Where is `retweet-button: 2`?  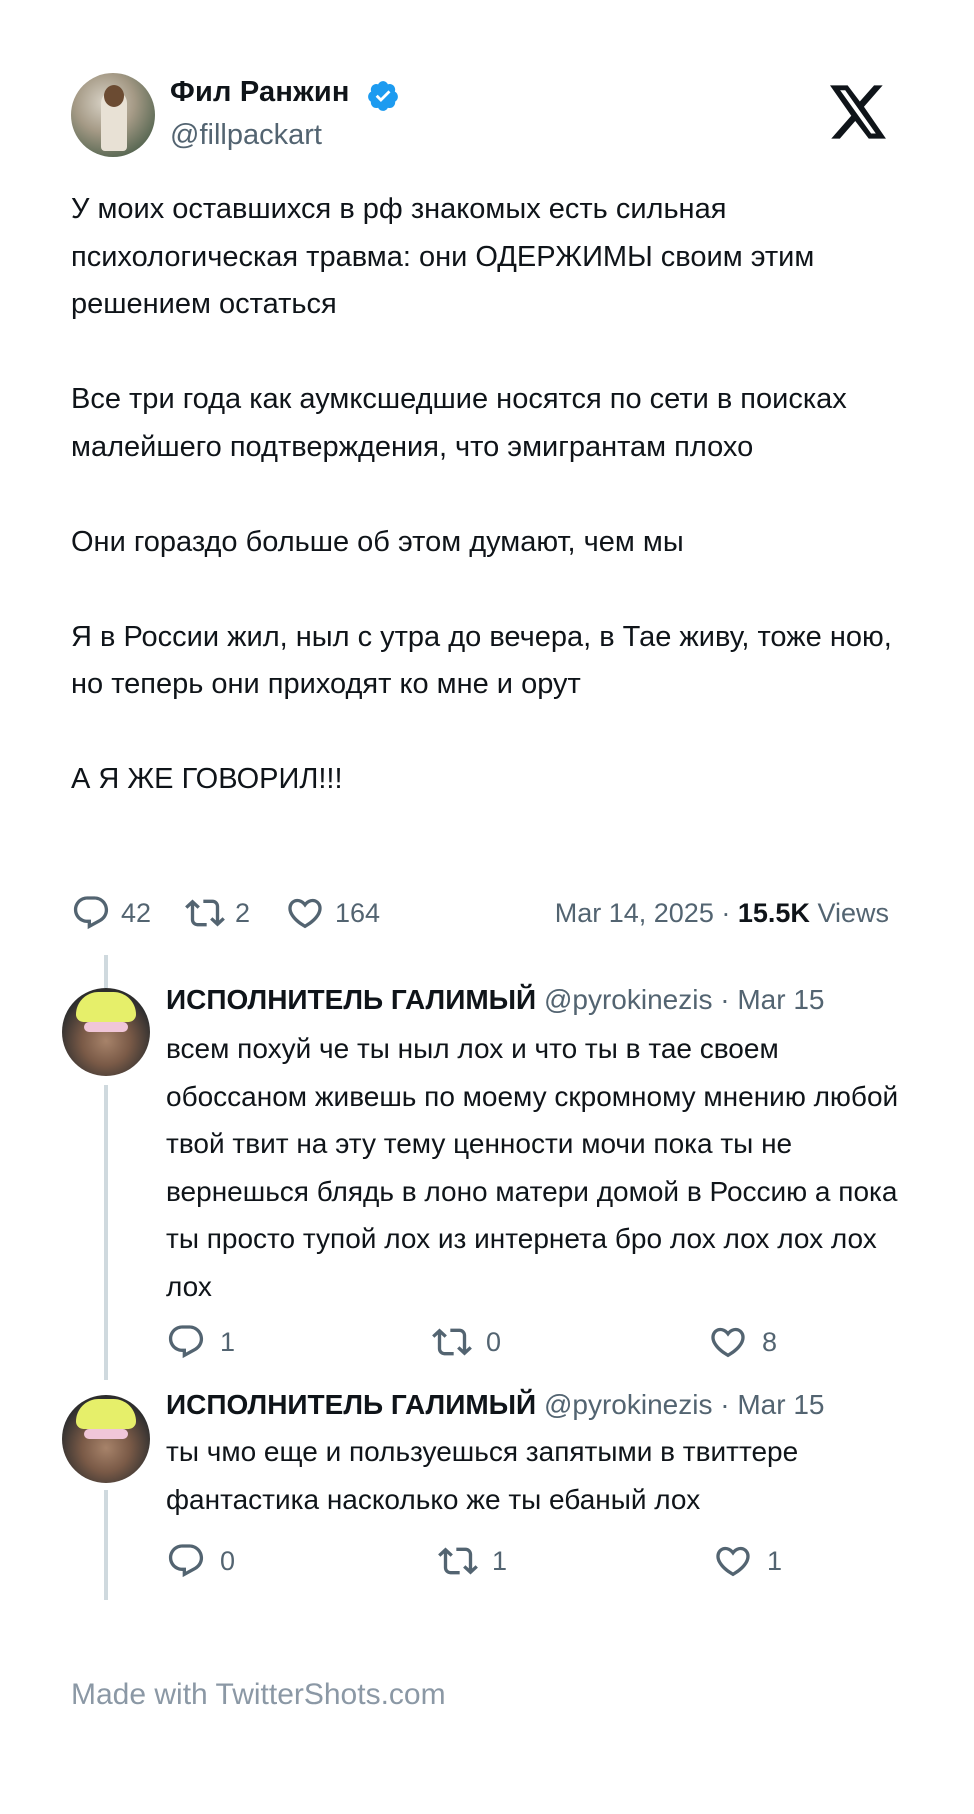
retweet-button: 2 is located at coordinates (217, 913).